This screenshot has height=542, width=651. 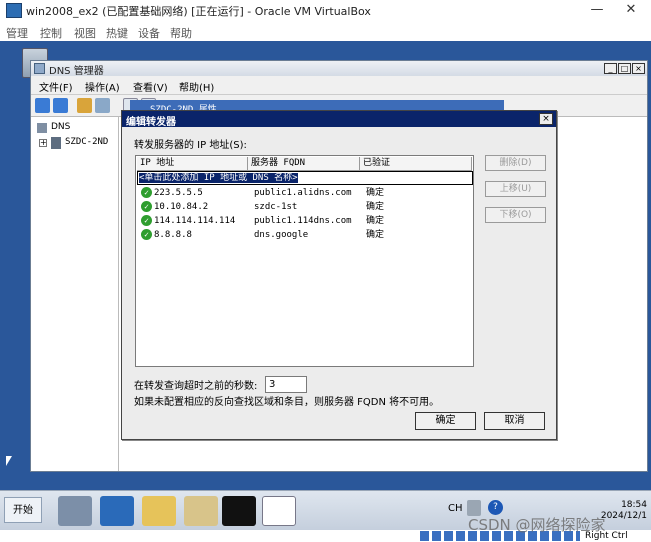 I want to click on show-hide-tree-icon, so click(x=102, y=105).